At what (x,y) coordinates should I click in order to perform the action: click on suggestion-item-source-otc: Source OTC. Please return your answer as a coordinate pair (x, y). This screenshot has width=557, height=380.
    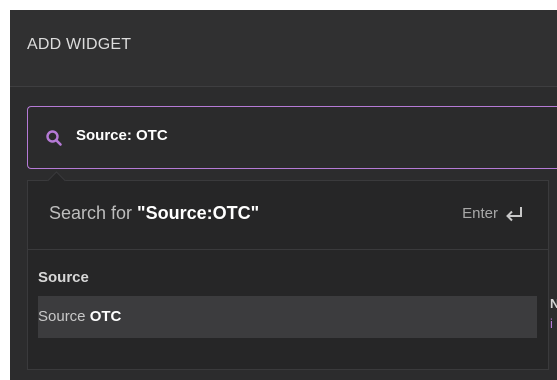
    Looking at the image, I should click on (287, 317).